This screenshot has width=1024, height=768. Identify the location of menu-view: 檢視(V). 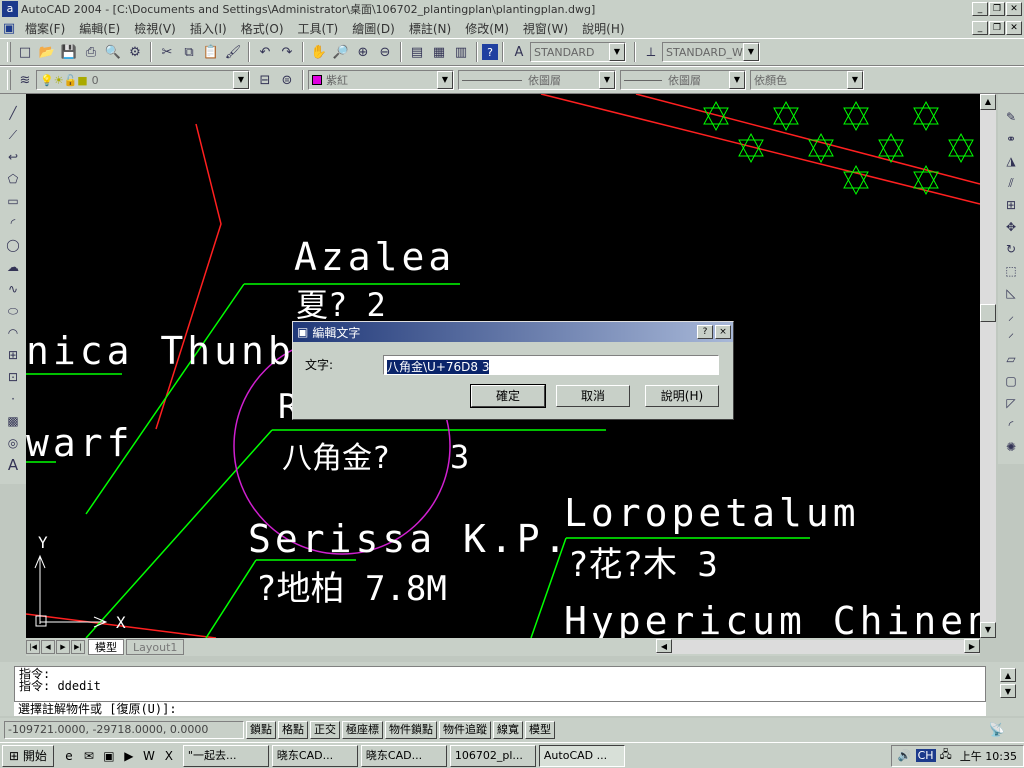
(155, 28).